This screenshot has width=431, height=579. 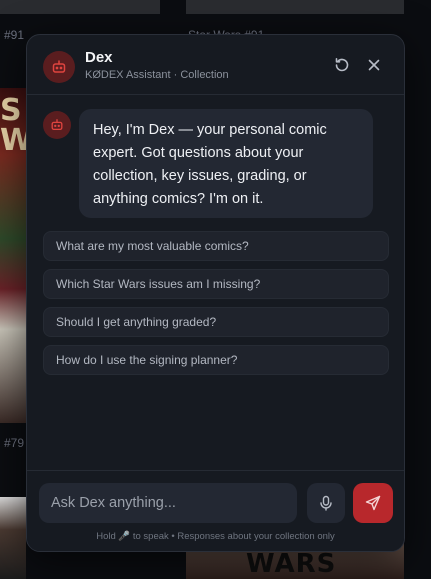 What do you see at coordinates (13, 255) in the screenshot?
I see `comic-cover: S W` at bounding box center [13, 255].